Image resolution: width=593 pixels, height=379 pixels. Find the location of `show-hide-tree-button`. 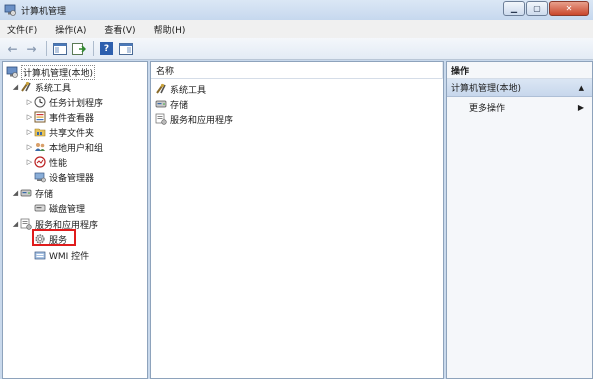

show-hide-tree-button is located at coordinates (59, 49).